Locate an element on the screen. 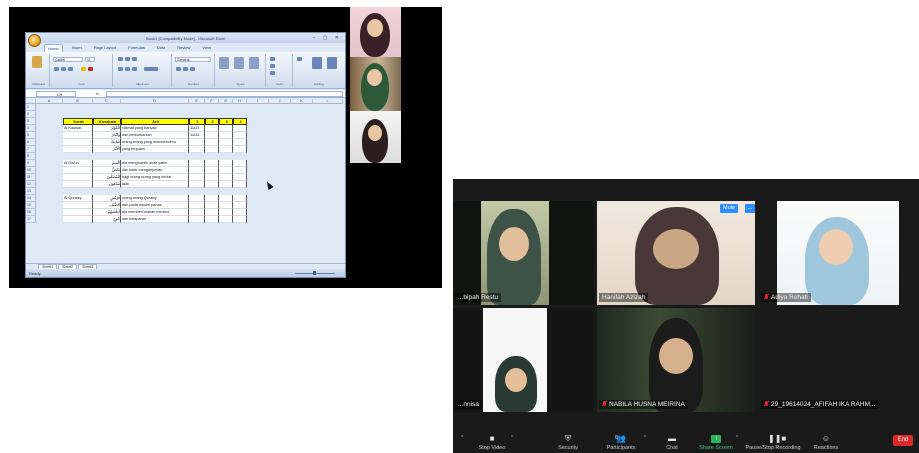 The image size is (919, 453). mute-button: Mute is located at coordinates (729, 208).